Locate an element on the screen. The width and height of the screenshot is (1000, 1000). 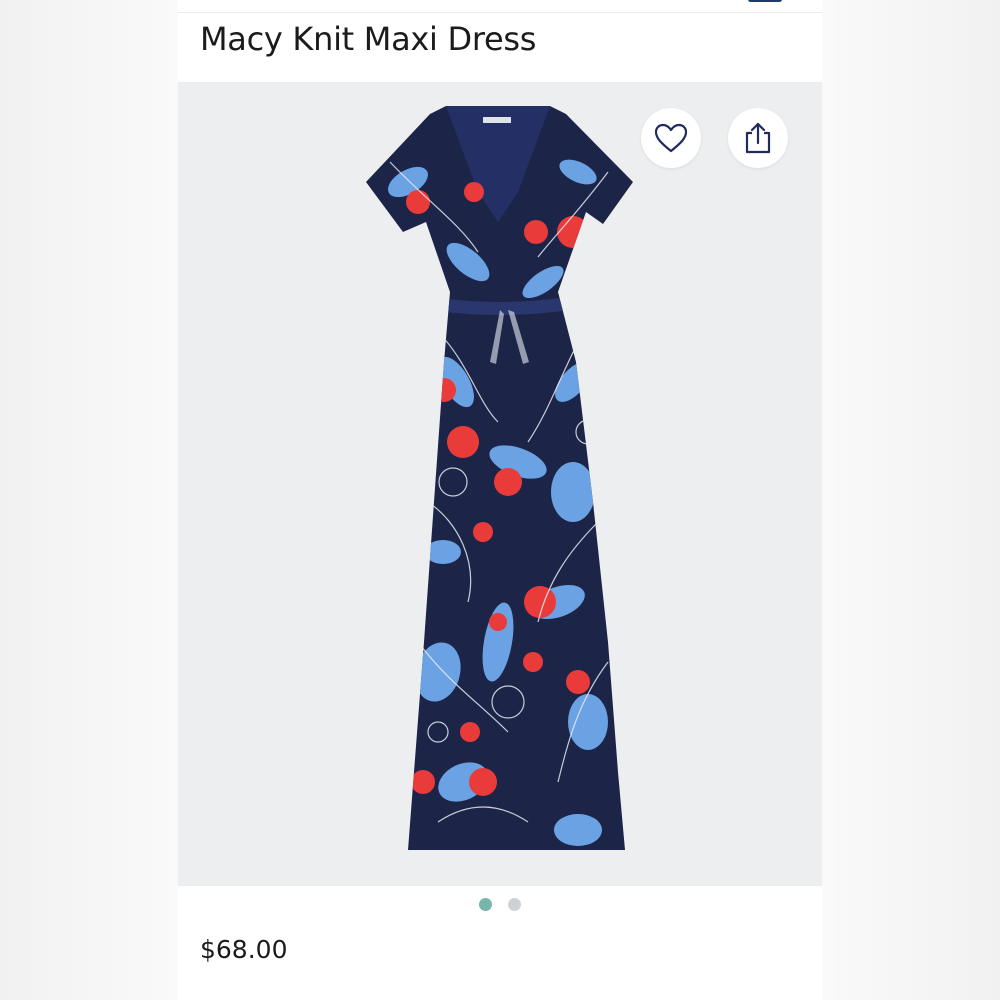
header-icon is located at coordinates (765, 1).